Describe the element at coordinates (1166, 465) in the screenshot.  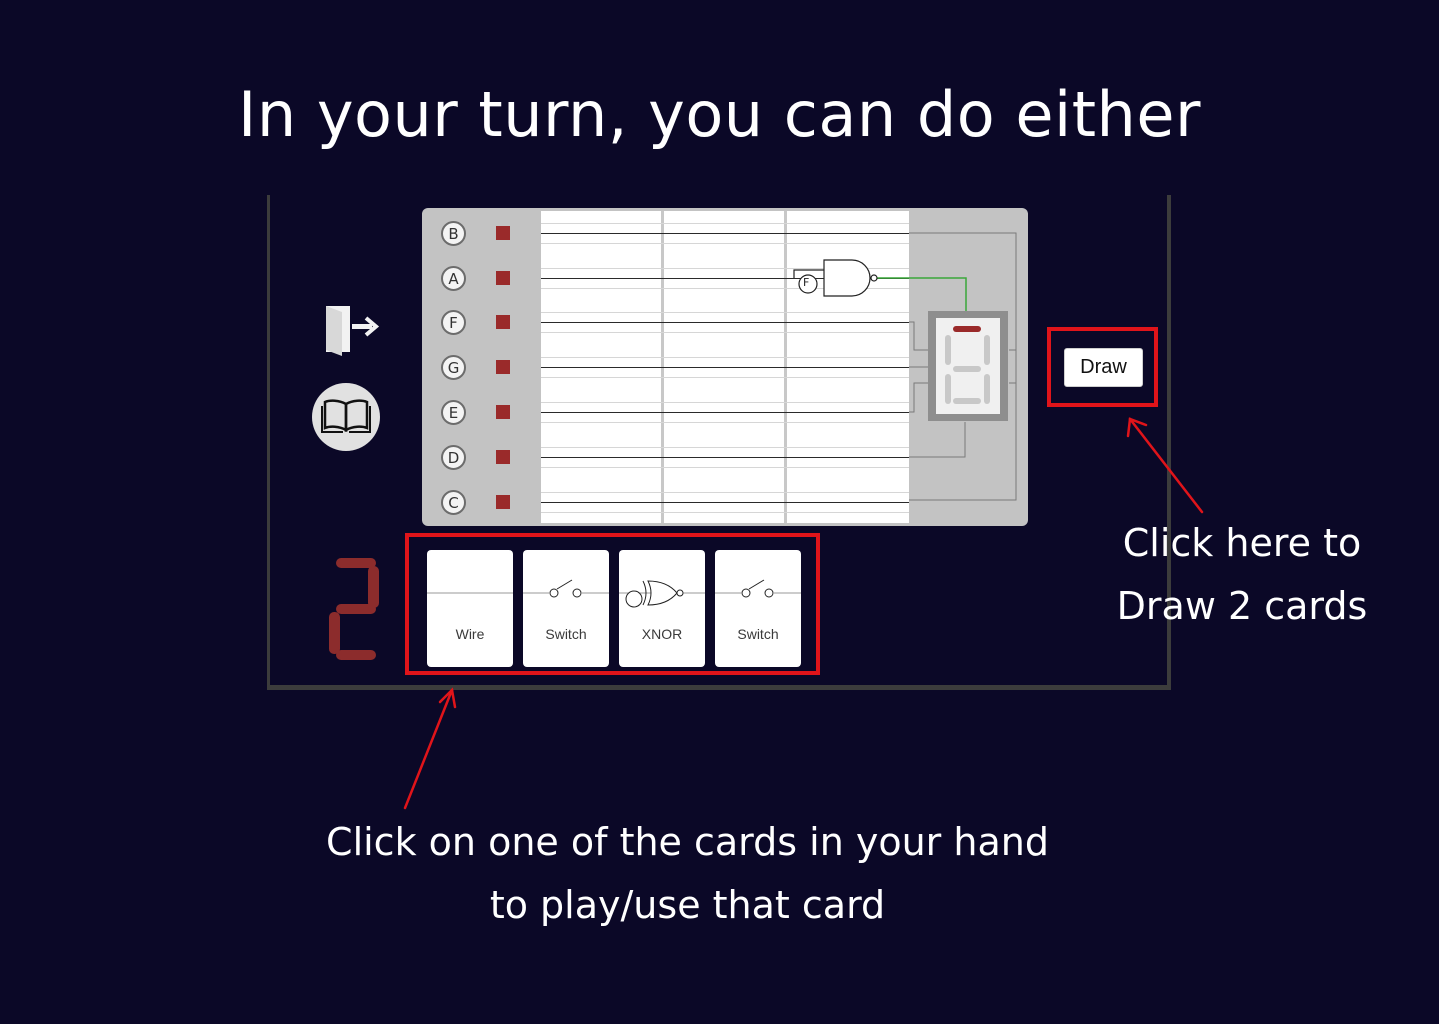
I see `draw-arrow` at that location.